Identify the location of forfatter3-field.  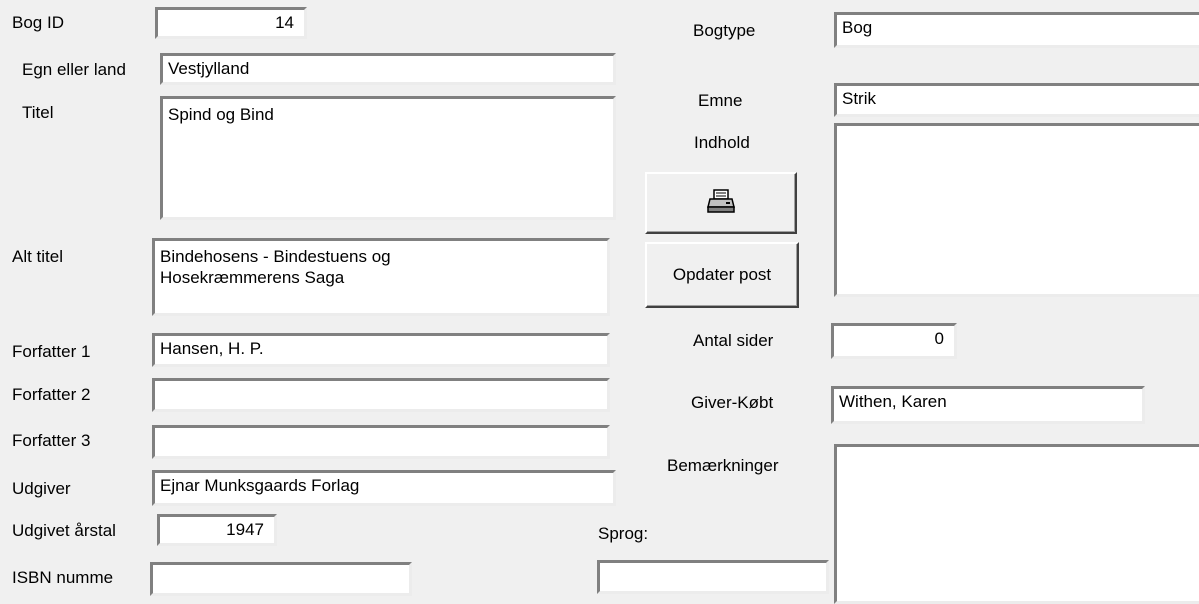
(381, 442).